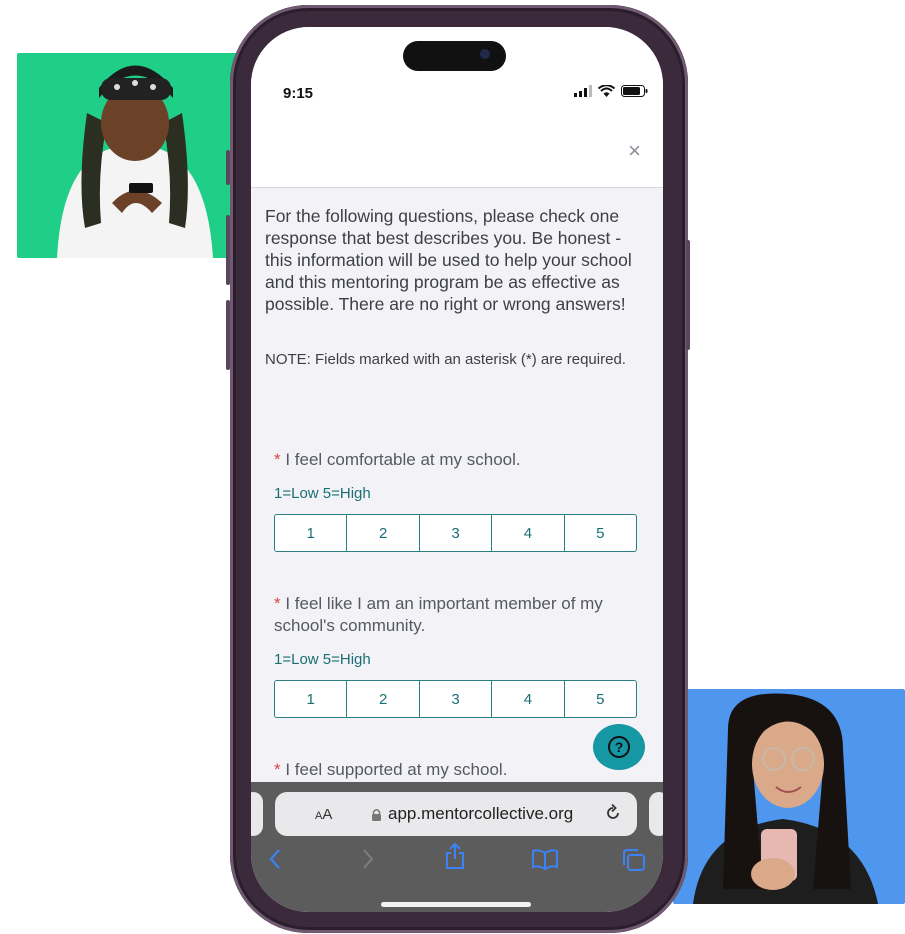  What do you see at coordinates (298, 93) in the screenshot?
I see `status-time: 9:15` at bounding box center [298, 93].